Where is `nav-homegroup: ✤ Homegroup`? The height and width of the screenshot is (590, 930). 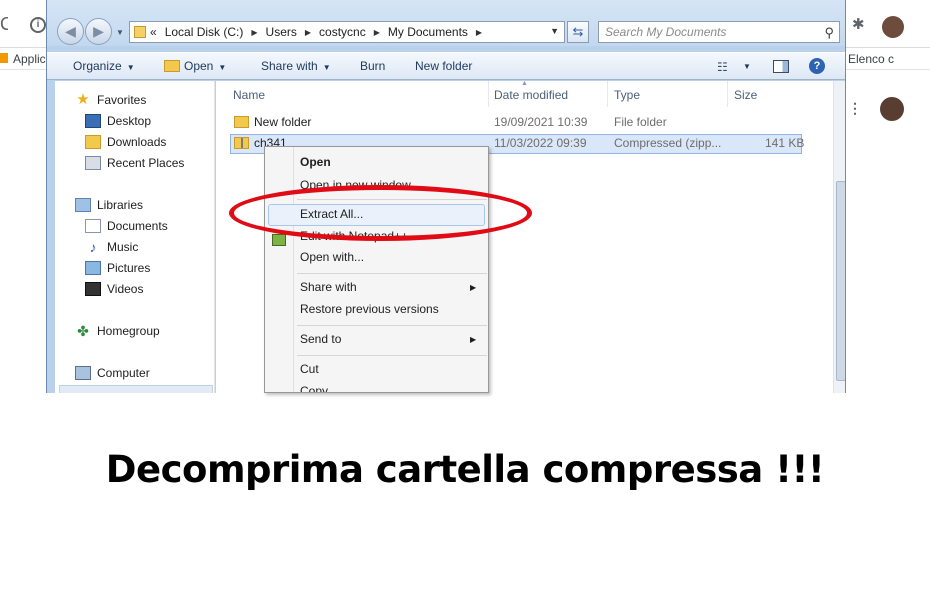 nav-homegroup: ✤ Homegroup is located at coordinates (117, 331).